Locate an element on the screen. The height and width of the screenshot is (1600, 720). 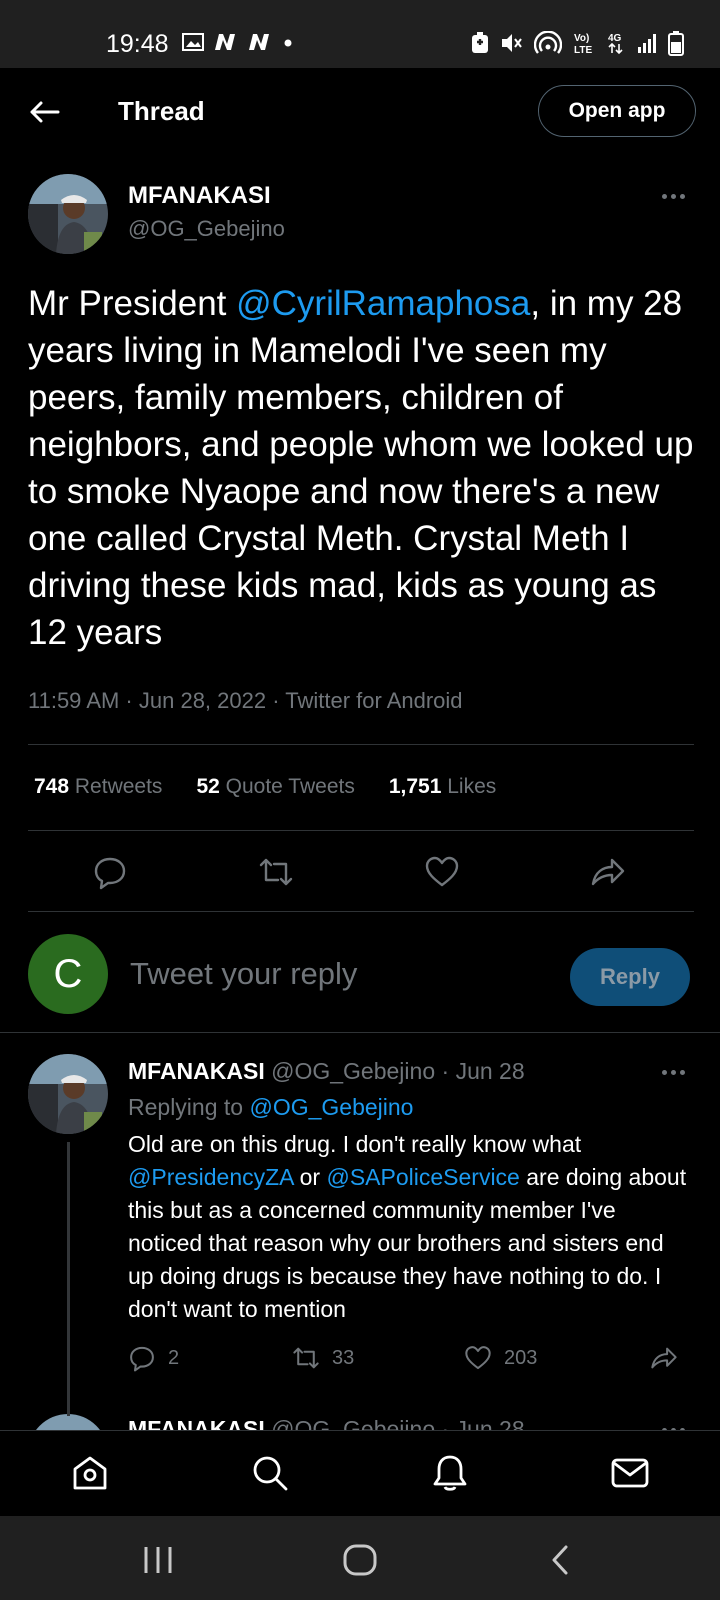
quotes-stat: 52 Quote Tweets is located at coordinates (275, 787).